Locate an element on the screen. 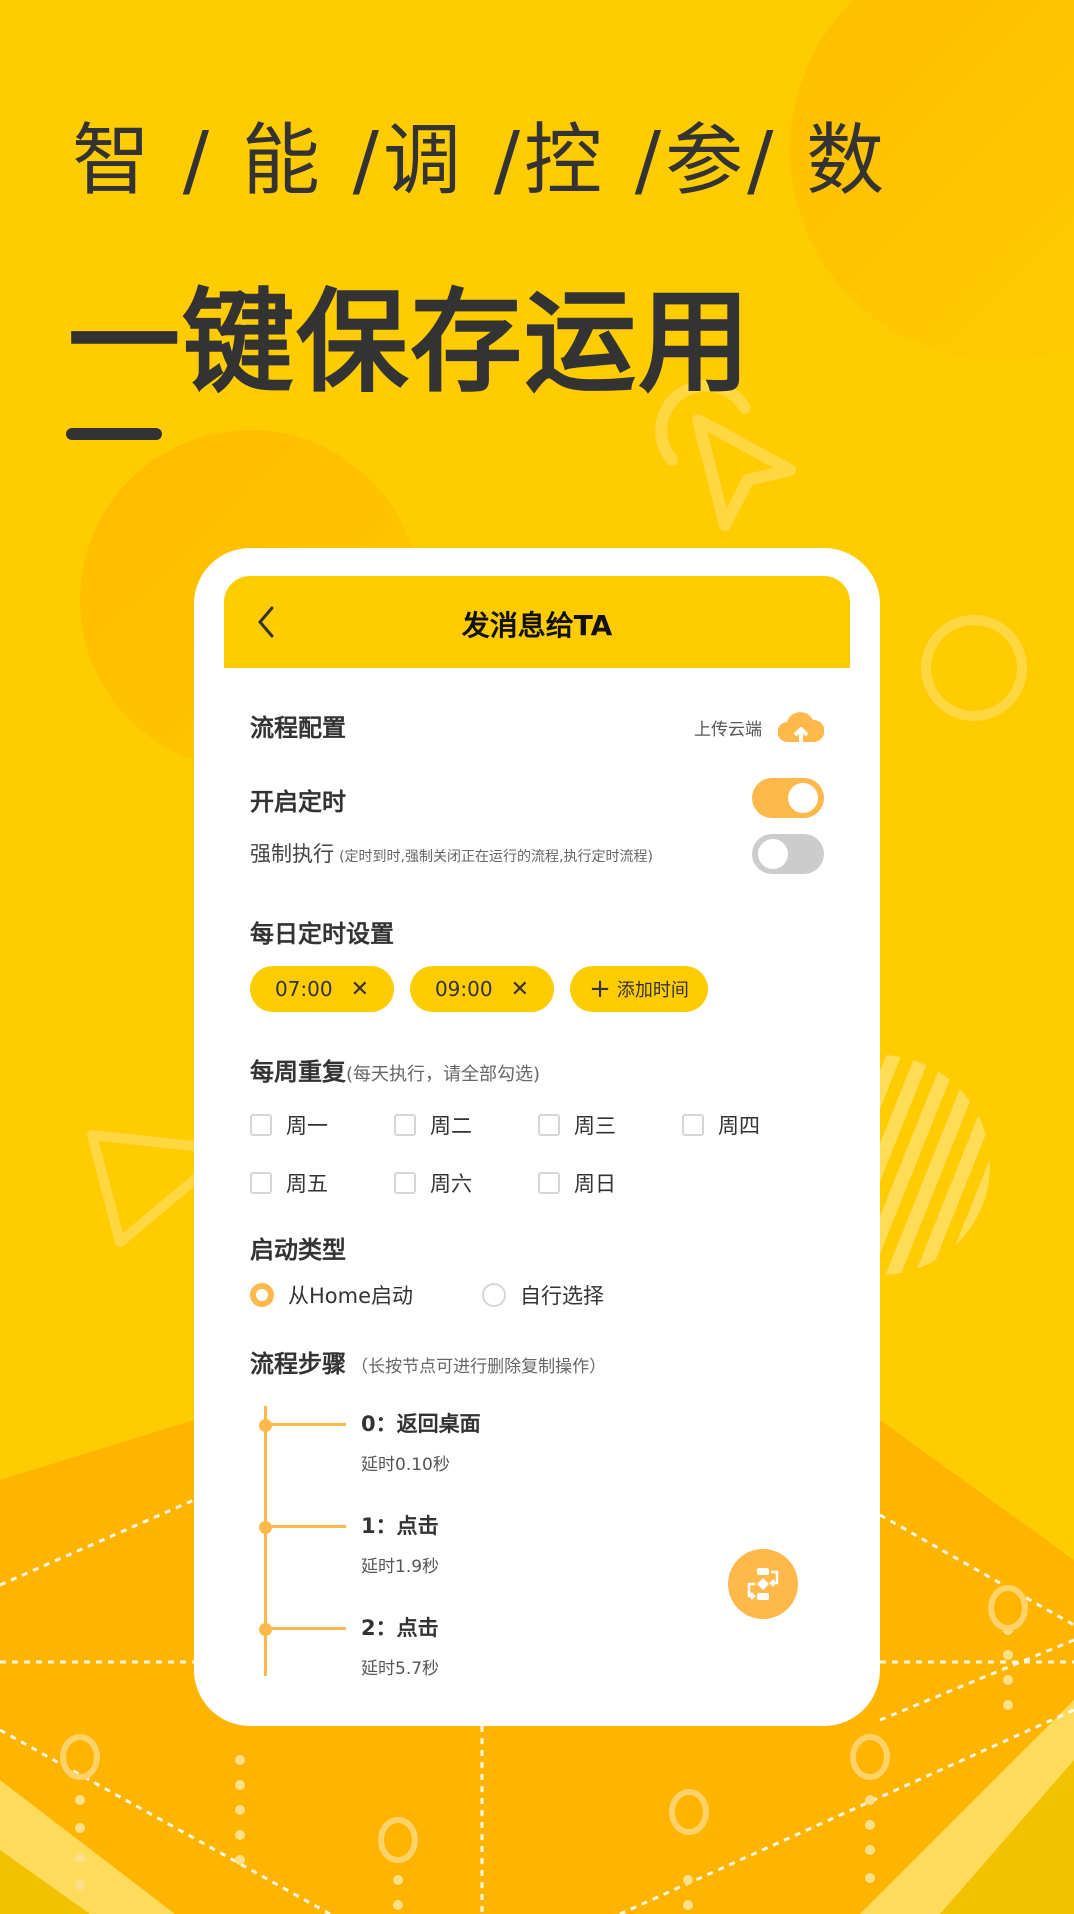 The width and height of the screenshot is (1074, 1914). force-exec-hint: (定时到时,强制关闭正在运行的流程,执行定时流程) is located at coordinates (496, 857).